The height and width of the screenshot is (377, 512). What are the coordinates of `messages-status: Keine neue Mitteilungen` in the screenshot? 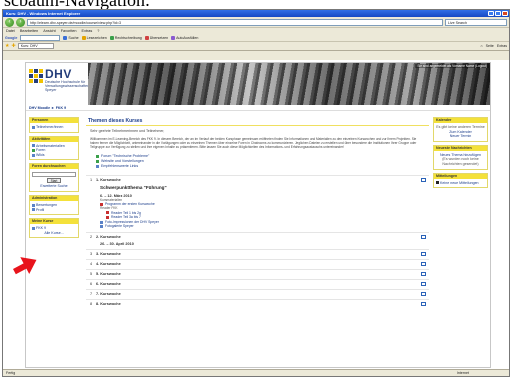 It's located at (460, 183).